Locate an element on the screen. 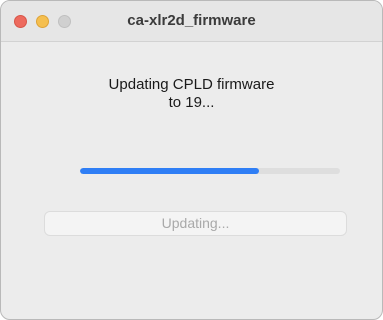 This screenshot has height=320, width=383. progress-bar-fill is located at coordinates (170, 171).